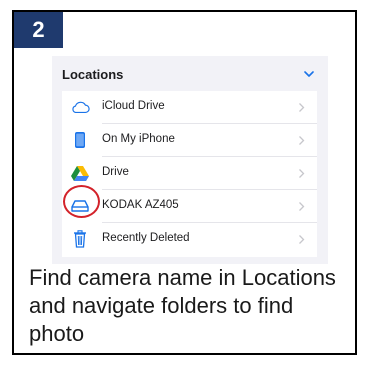 Image resolution: width=383 pixels, height=368 pixels. I want to click on location-item-kodak-az405: KODAK AZ405, so click(189, 206).